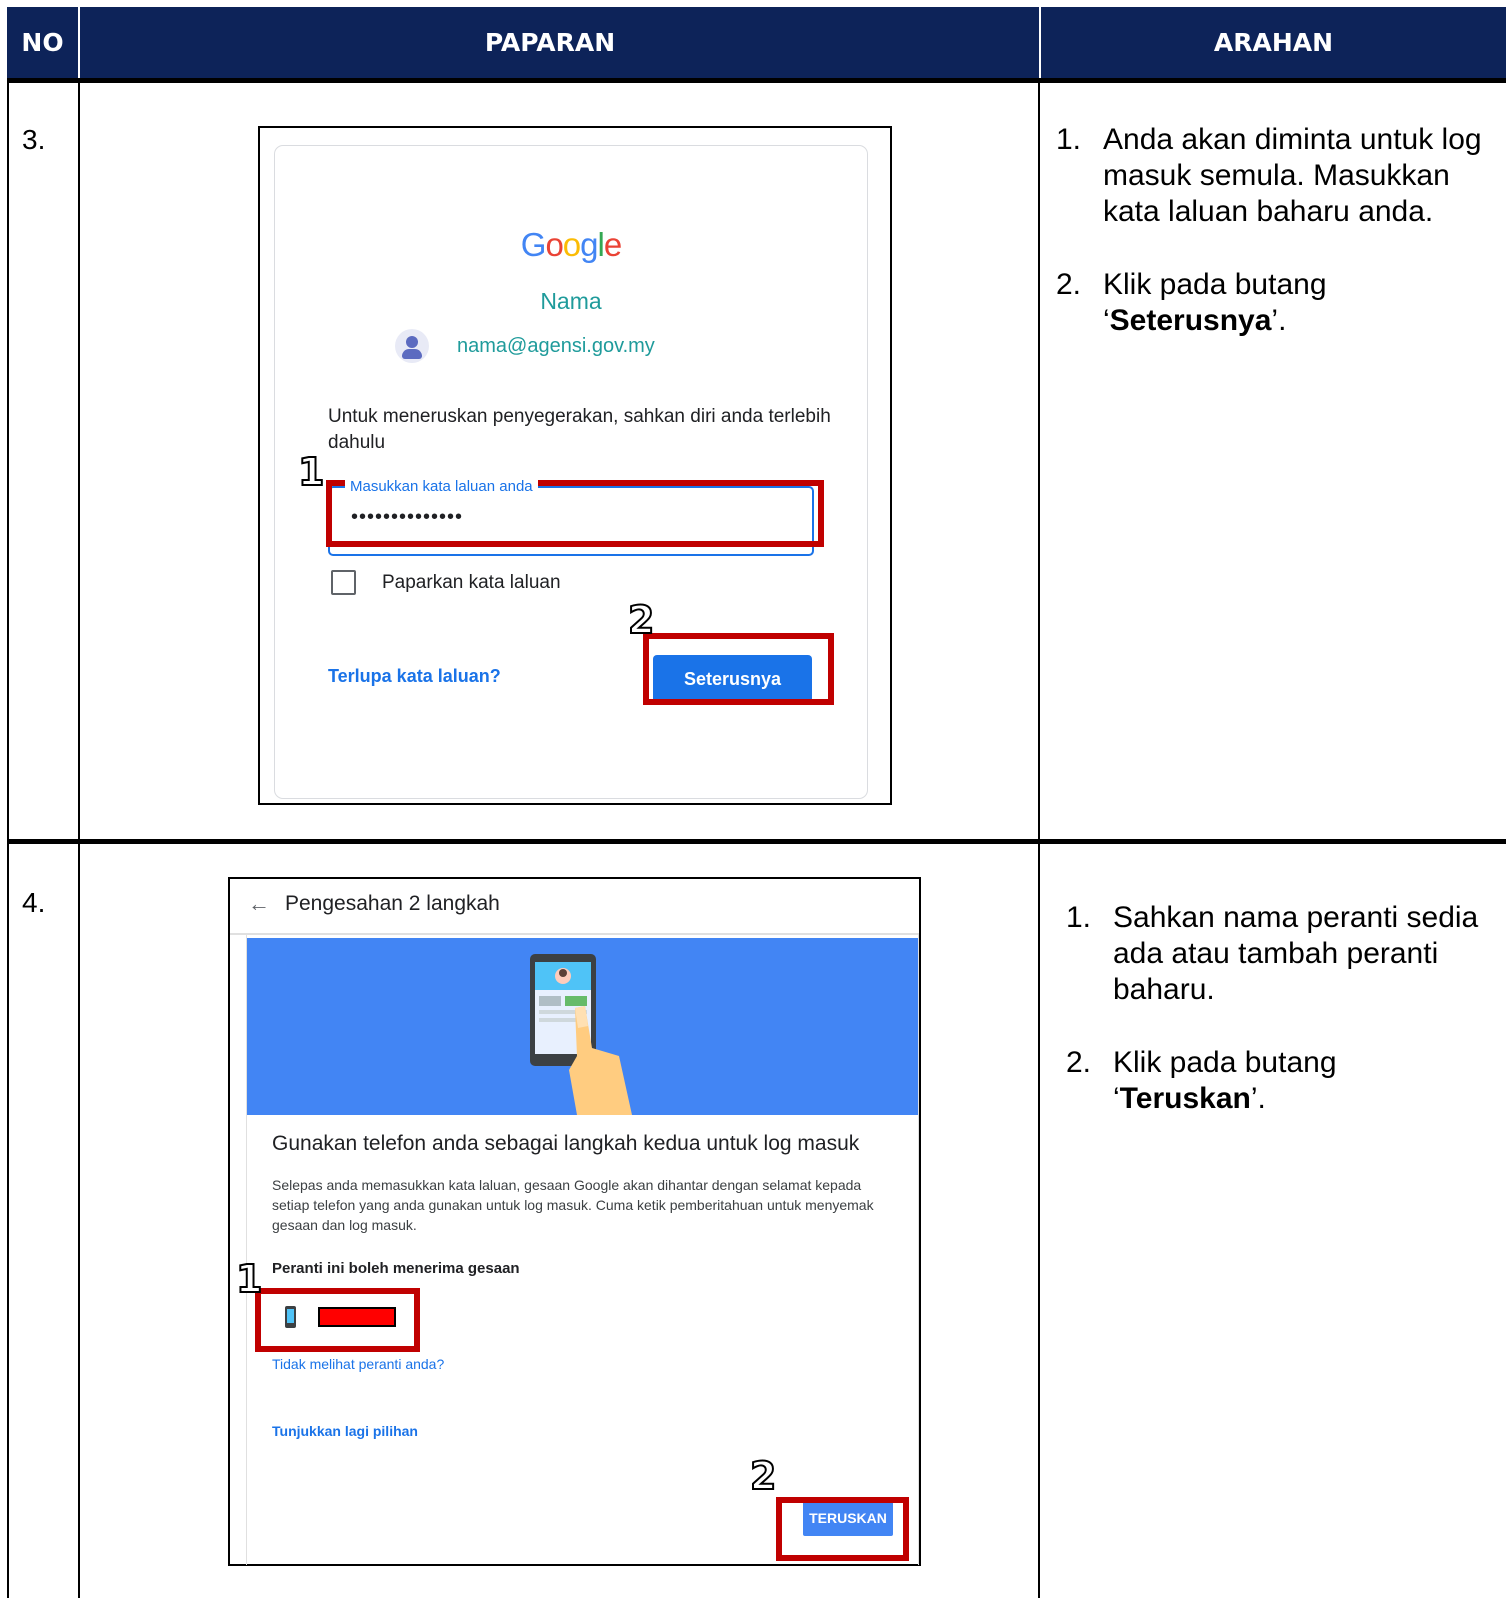  What do you see at coordinates (581, 1034) in the screenshot?
I see `phone-tap-illustration-icon` at bounding box center [581, 1034].